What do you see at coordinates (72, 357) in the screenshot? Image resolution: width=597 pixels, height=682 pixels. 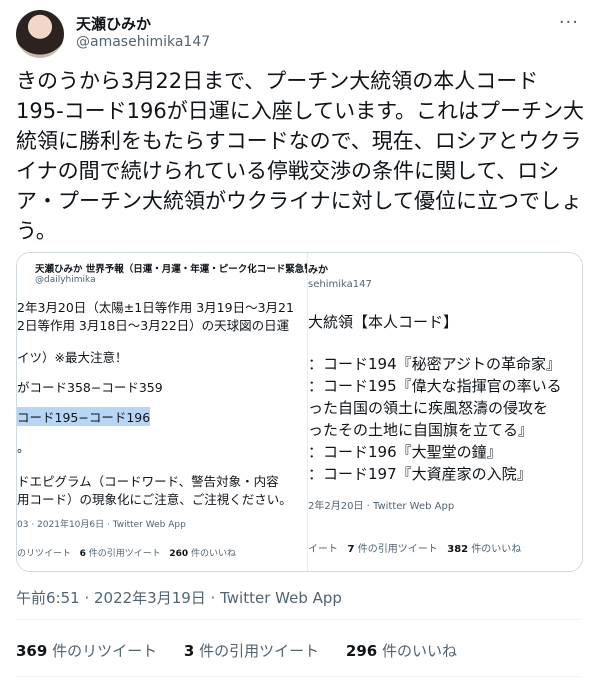 I see `embedded-text-line: イツ）※最大注意！` at bounding box center [72, 357].